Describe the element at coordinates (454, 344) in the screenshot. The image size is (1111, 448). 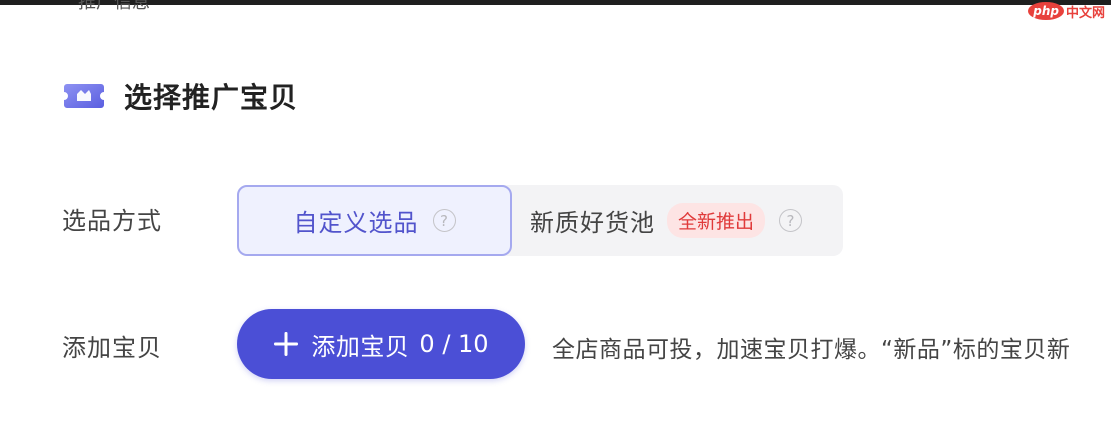
I see `add-items-count: 0 / 10` at that location.